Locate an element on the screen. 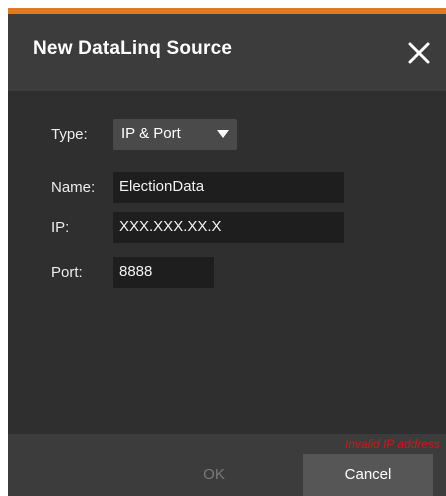 This screenshot has width=446, height=496. name-field: ElectionData is located at coordinates (228, 187).